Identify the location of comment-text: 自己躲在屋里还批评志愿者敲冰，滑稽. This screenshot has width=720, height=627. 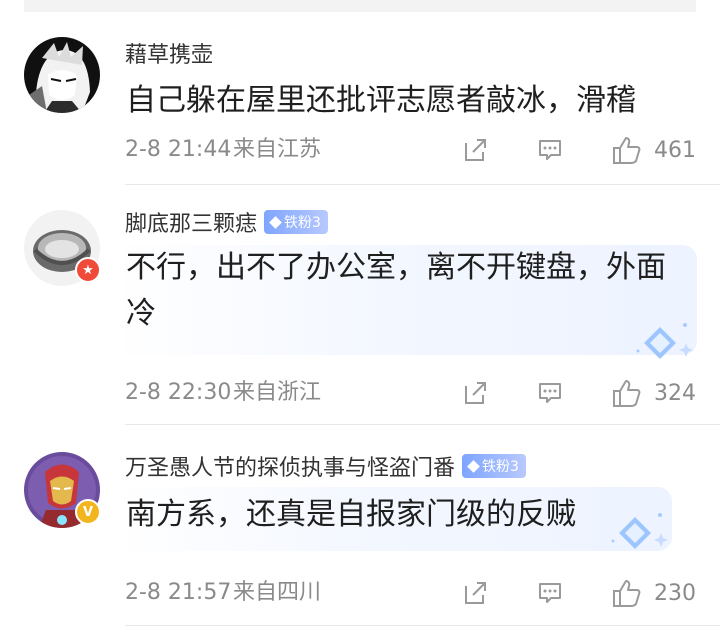
(381, 100).